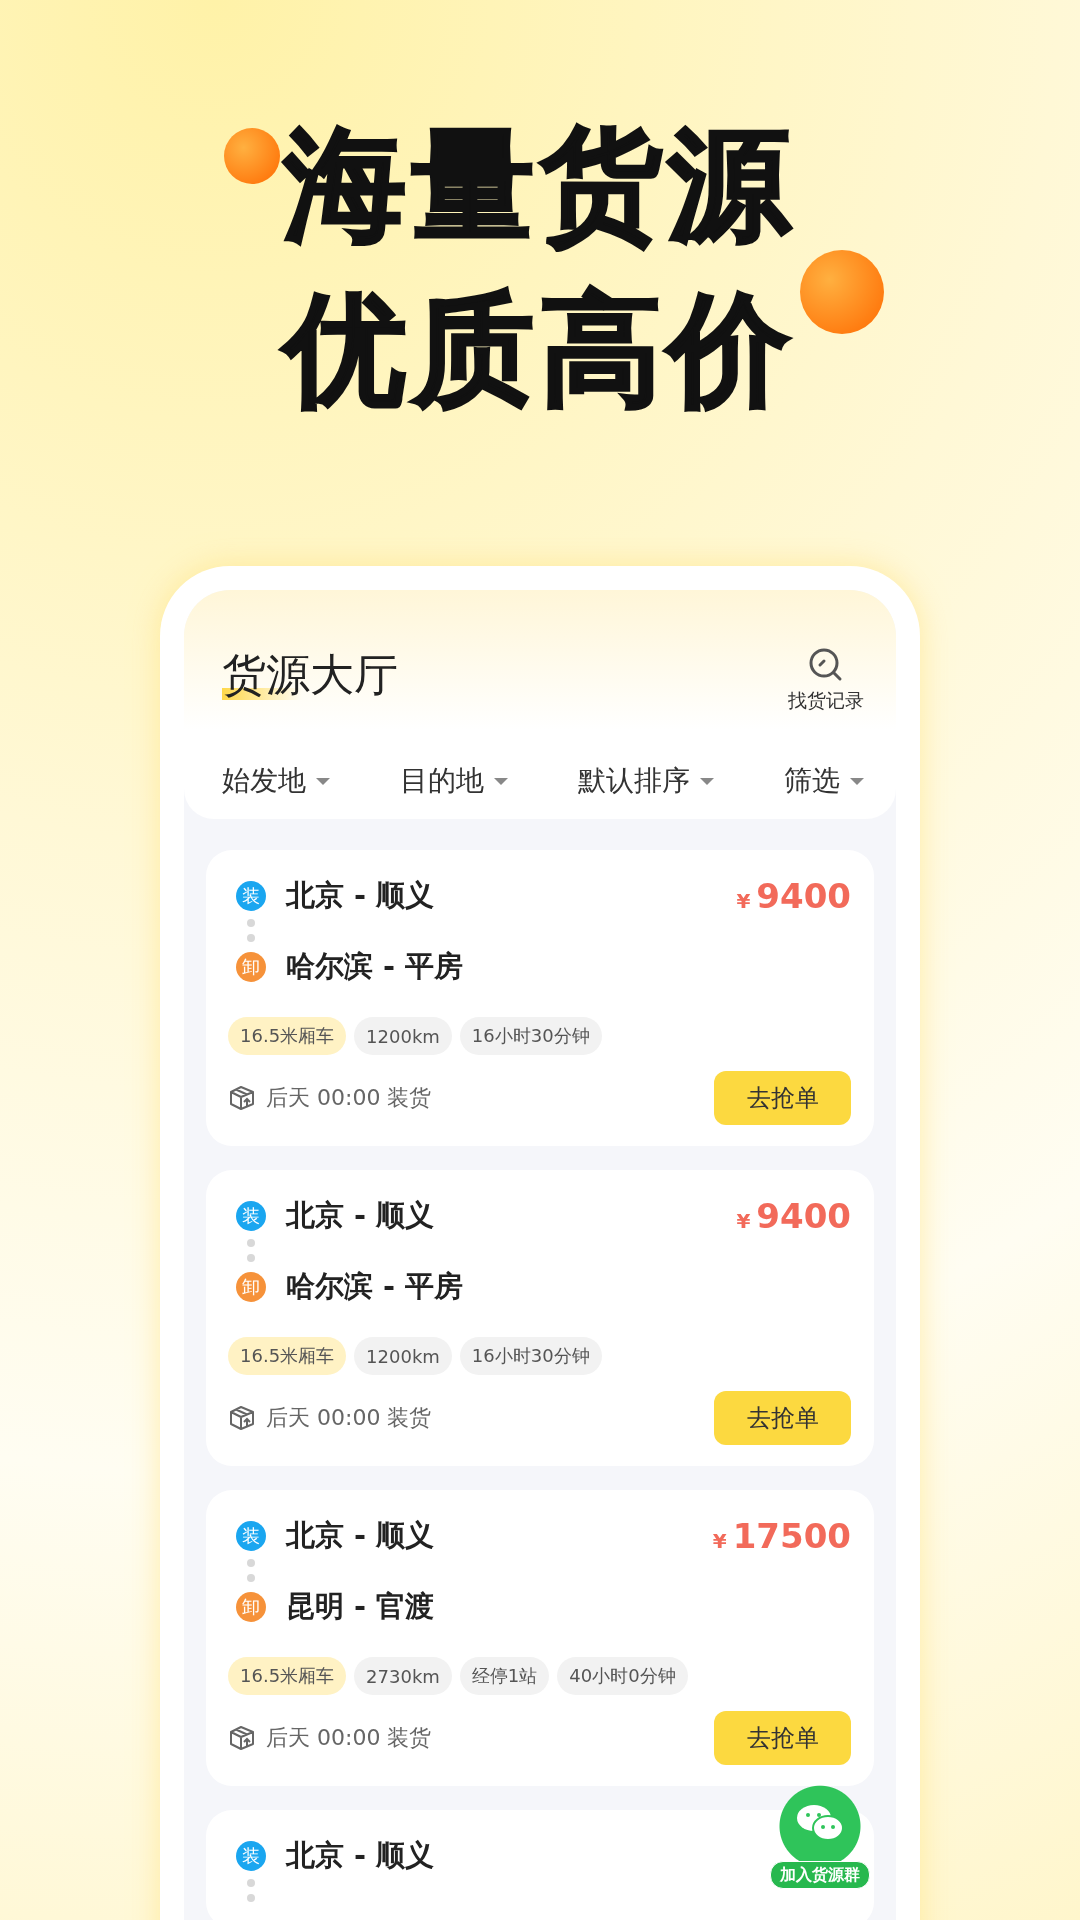  Describe the element at coordinates (403, 1676) in the screenshot. I see `tag: 2730km` at that location.